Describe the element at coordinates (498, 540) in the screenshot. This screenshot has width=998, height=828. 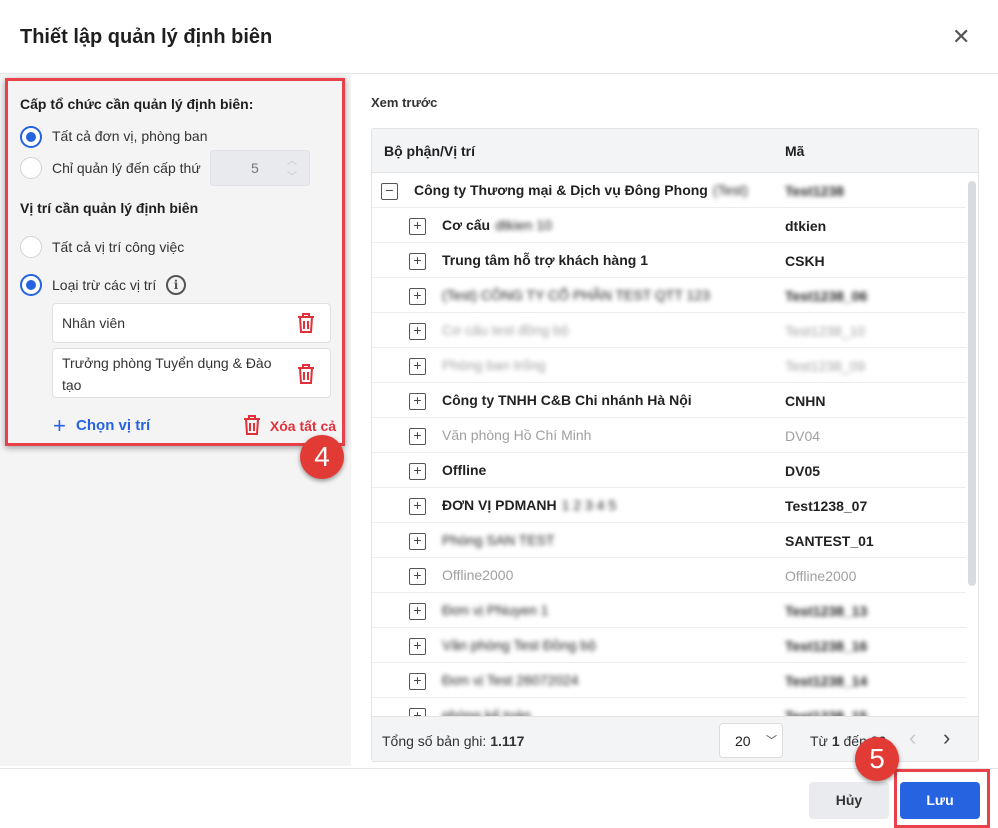
I see `row-name: Phòng SAN TEST` at that location.